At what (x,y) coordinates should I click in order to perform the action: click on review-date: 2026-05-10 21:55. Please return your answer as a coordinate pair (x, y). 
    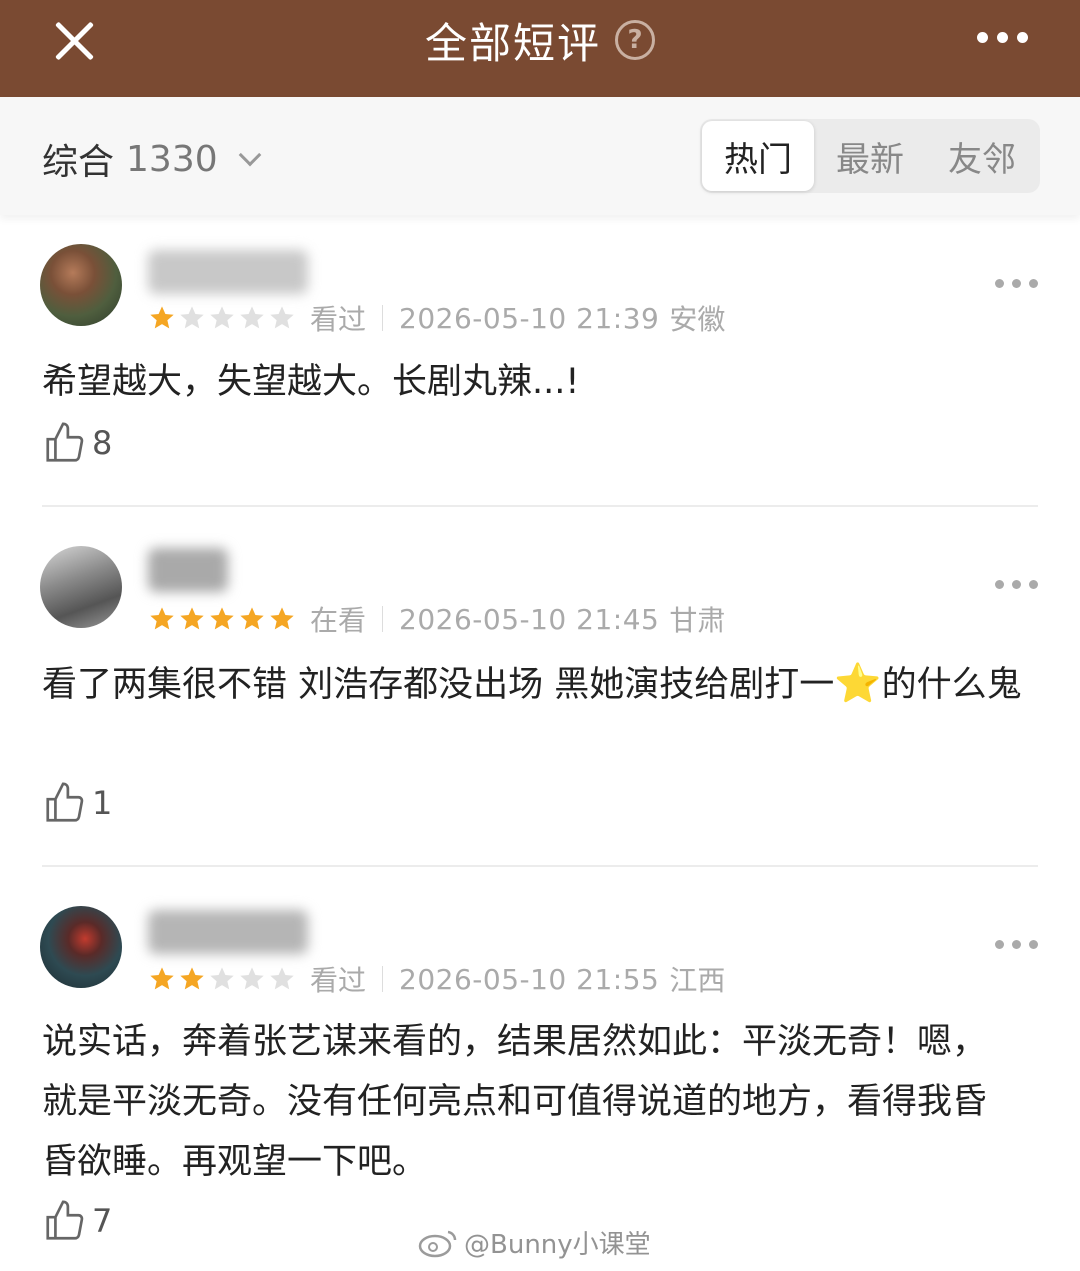
    Looking at the image, I should click on (529, 979).